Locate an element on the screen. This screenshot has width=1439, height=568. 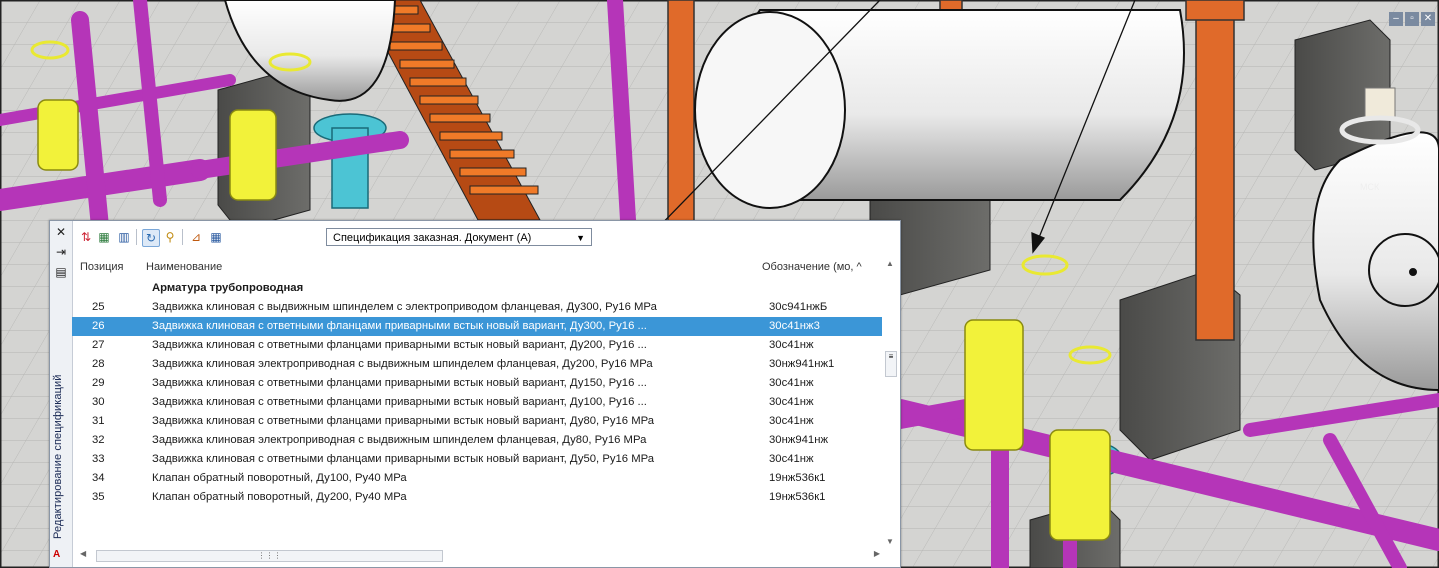
document-select-value: Спецификация заказная. Документ (А) is located at coordinates (432, 238).